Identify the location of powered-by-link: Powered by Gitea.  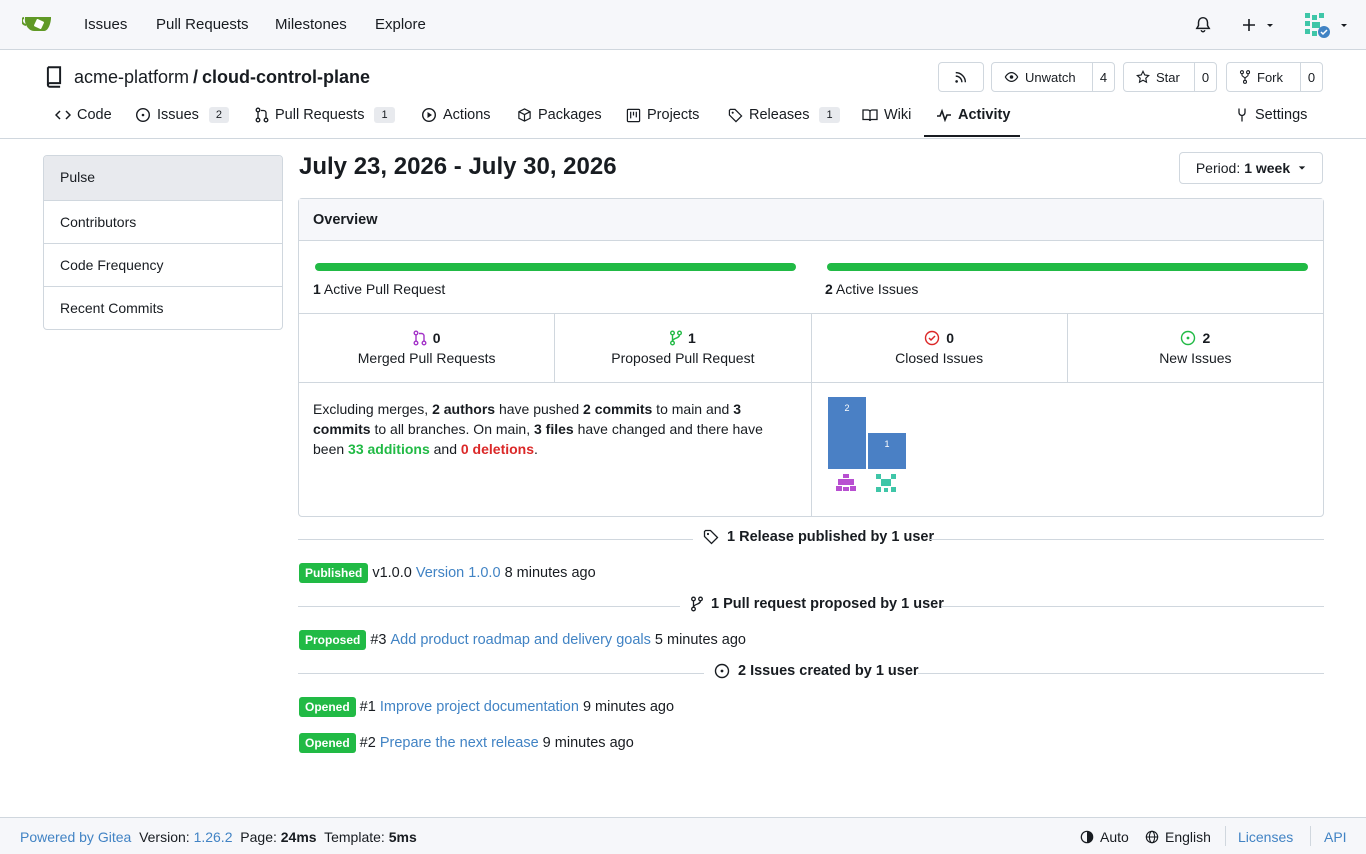
(75, 837).